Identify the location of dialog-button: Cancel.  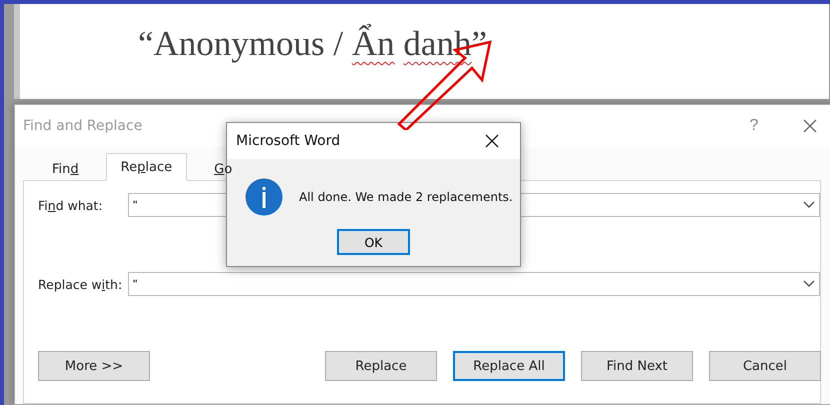
(765, 366).